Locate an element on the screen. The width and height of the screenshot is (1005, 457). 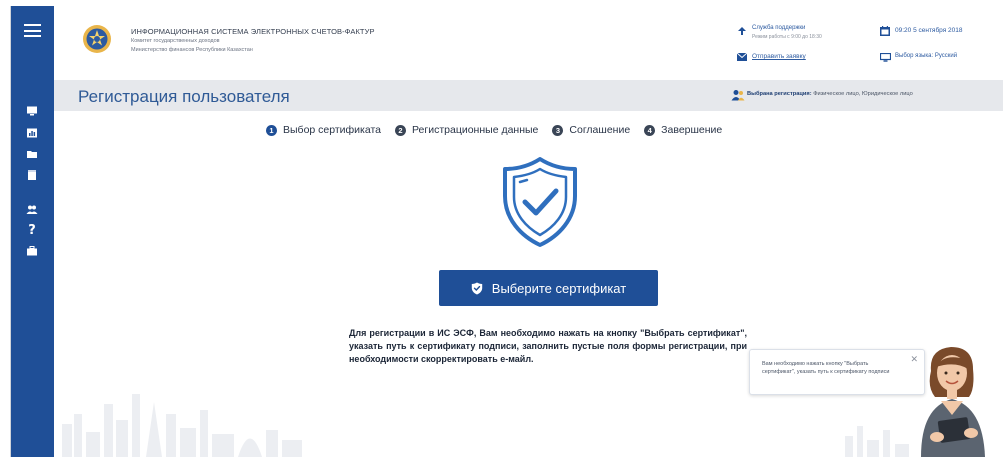
step-label: Соглашение is located at coordinates (600, 130).